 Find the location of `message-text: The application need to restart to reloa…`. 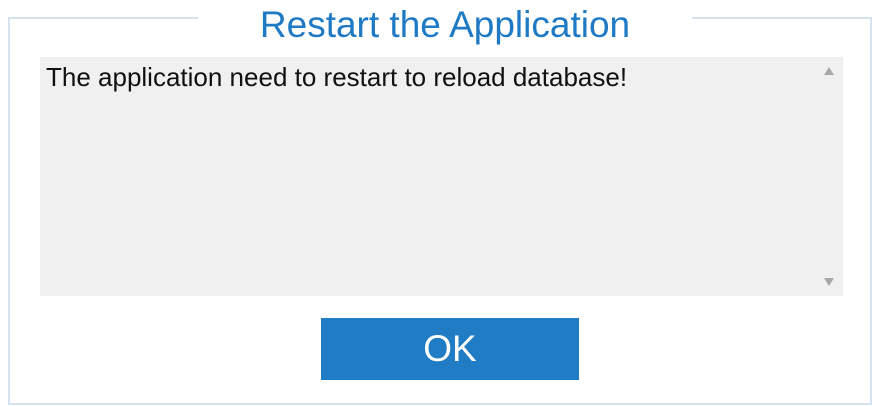

message-text: The application need to restart to reloa… is located at coordinates (337, 77).